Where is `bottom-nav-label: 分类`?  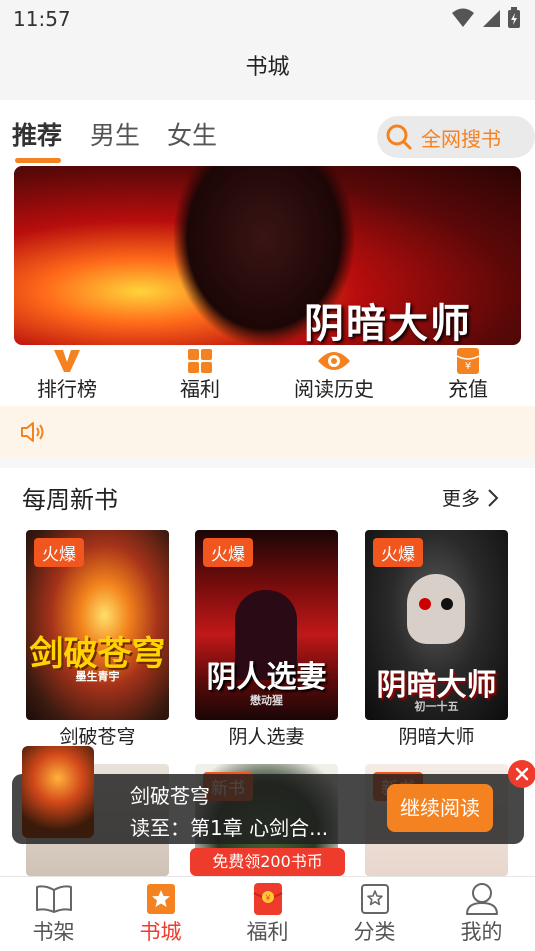 bottom-nav-label: 分类 is located at coordinates (374, 932).